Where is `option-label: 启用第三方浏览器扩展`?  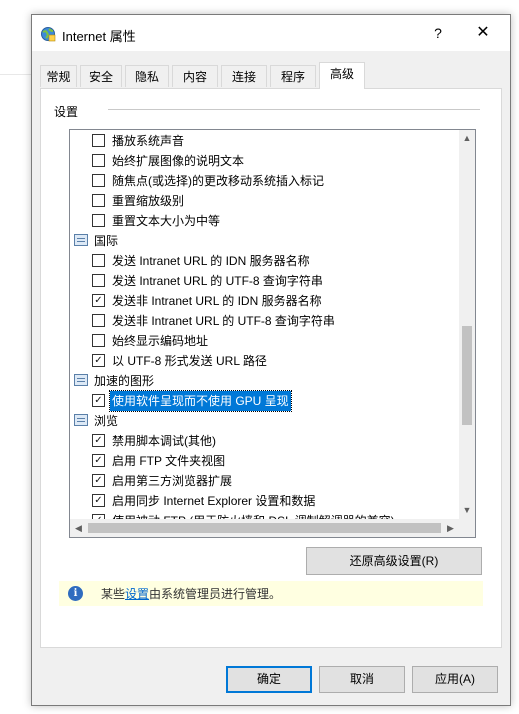 option-label: 启用第三方浏览器扩展 is located at coordinates (172, 481).